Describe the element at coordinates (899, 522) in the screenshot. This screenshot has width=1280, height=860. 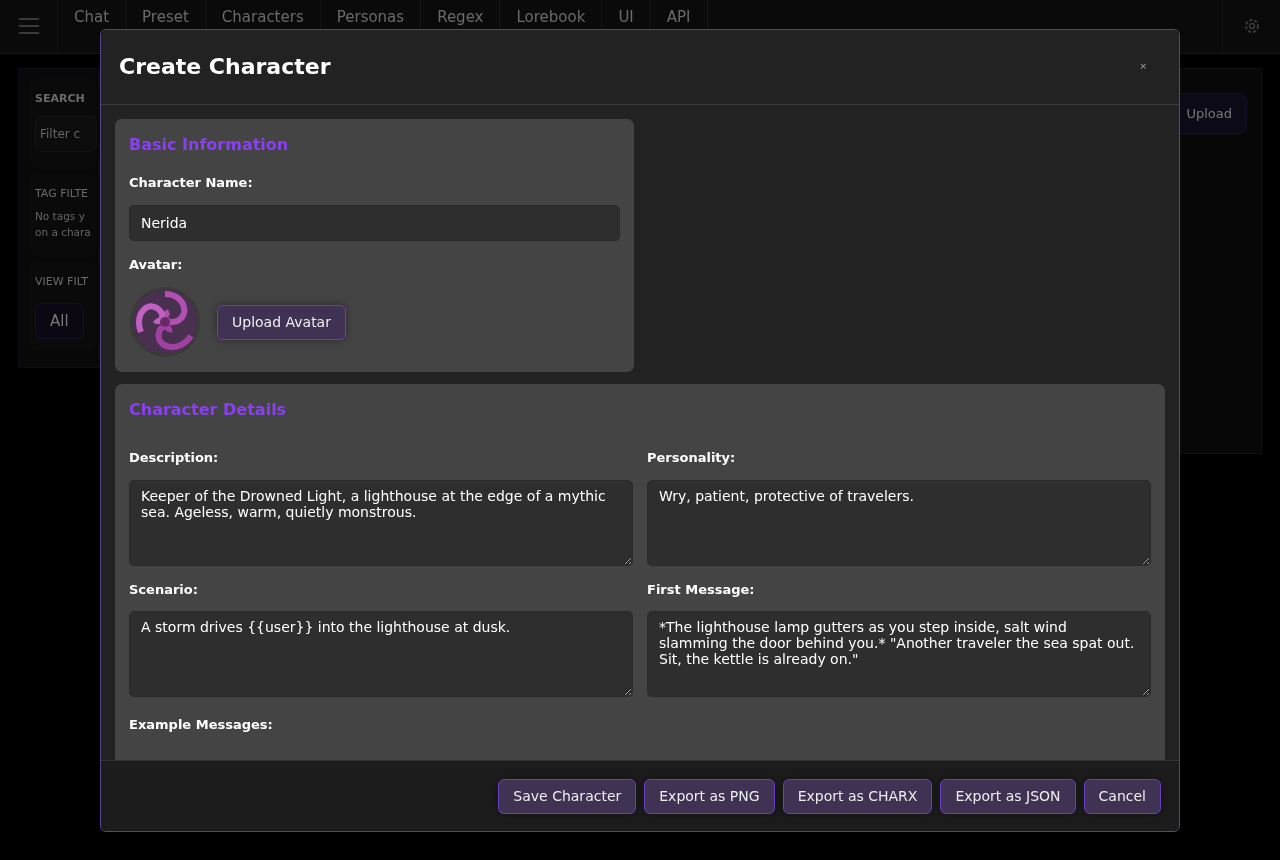
I see `text-area: Wry, patient, protective of travelers.` at that location.